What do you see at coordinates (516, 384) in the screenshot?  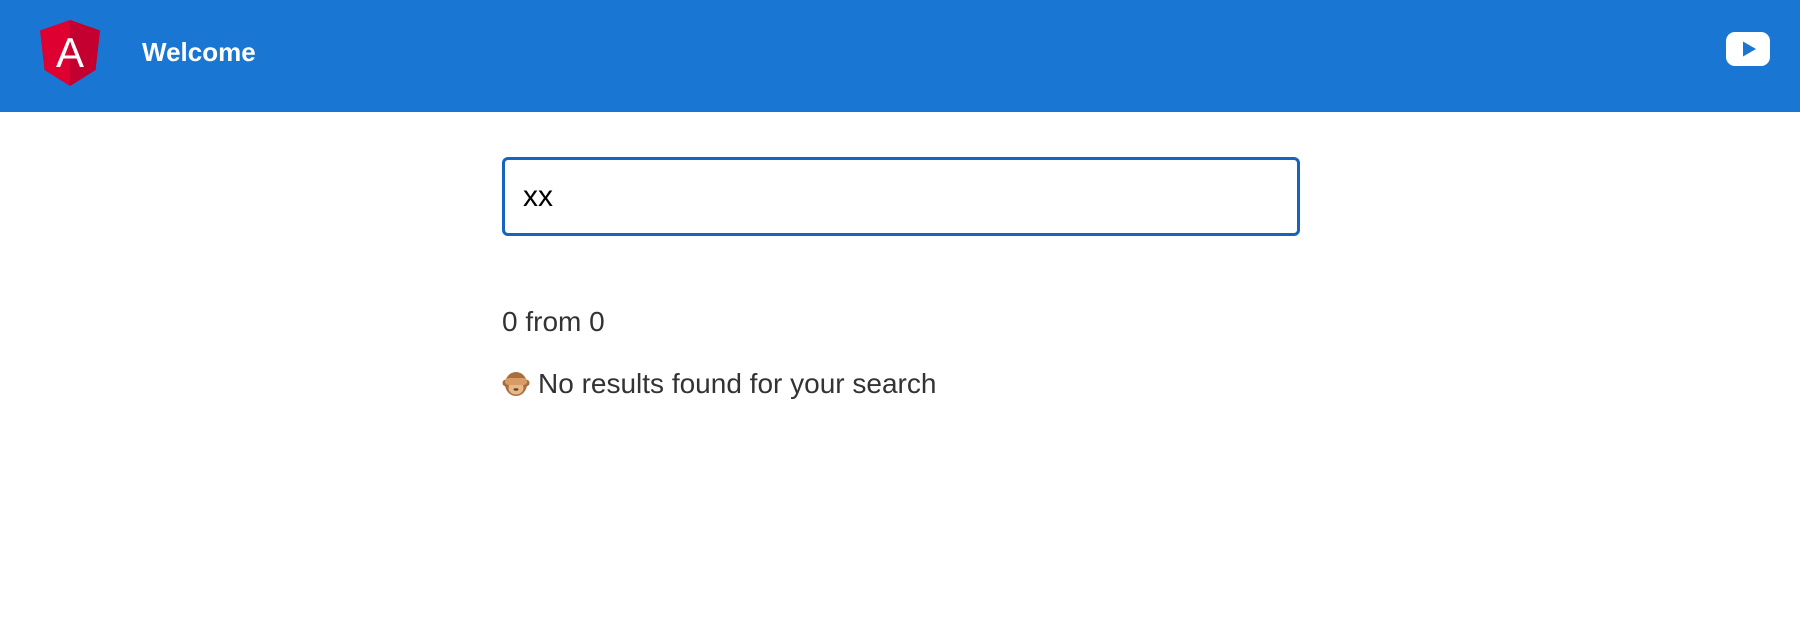 I see `see-no-evil-monkey-icon` at bounding box center [516, 384].